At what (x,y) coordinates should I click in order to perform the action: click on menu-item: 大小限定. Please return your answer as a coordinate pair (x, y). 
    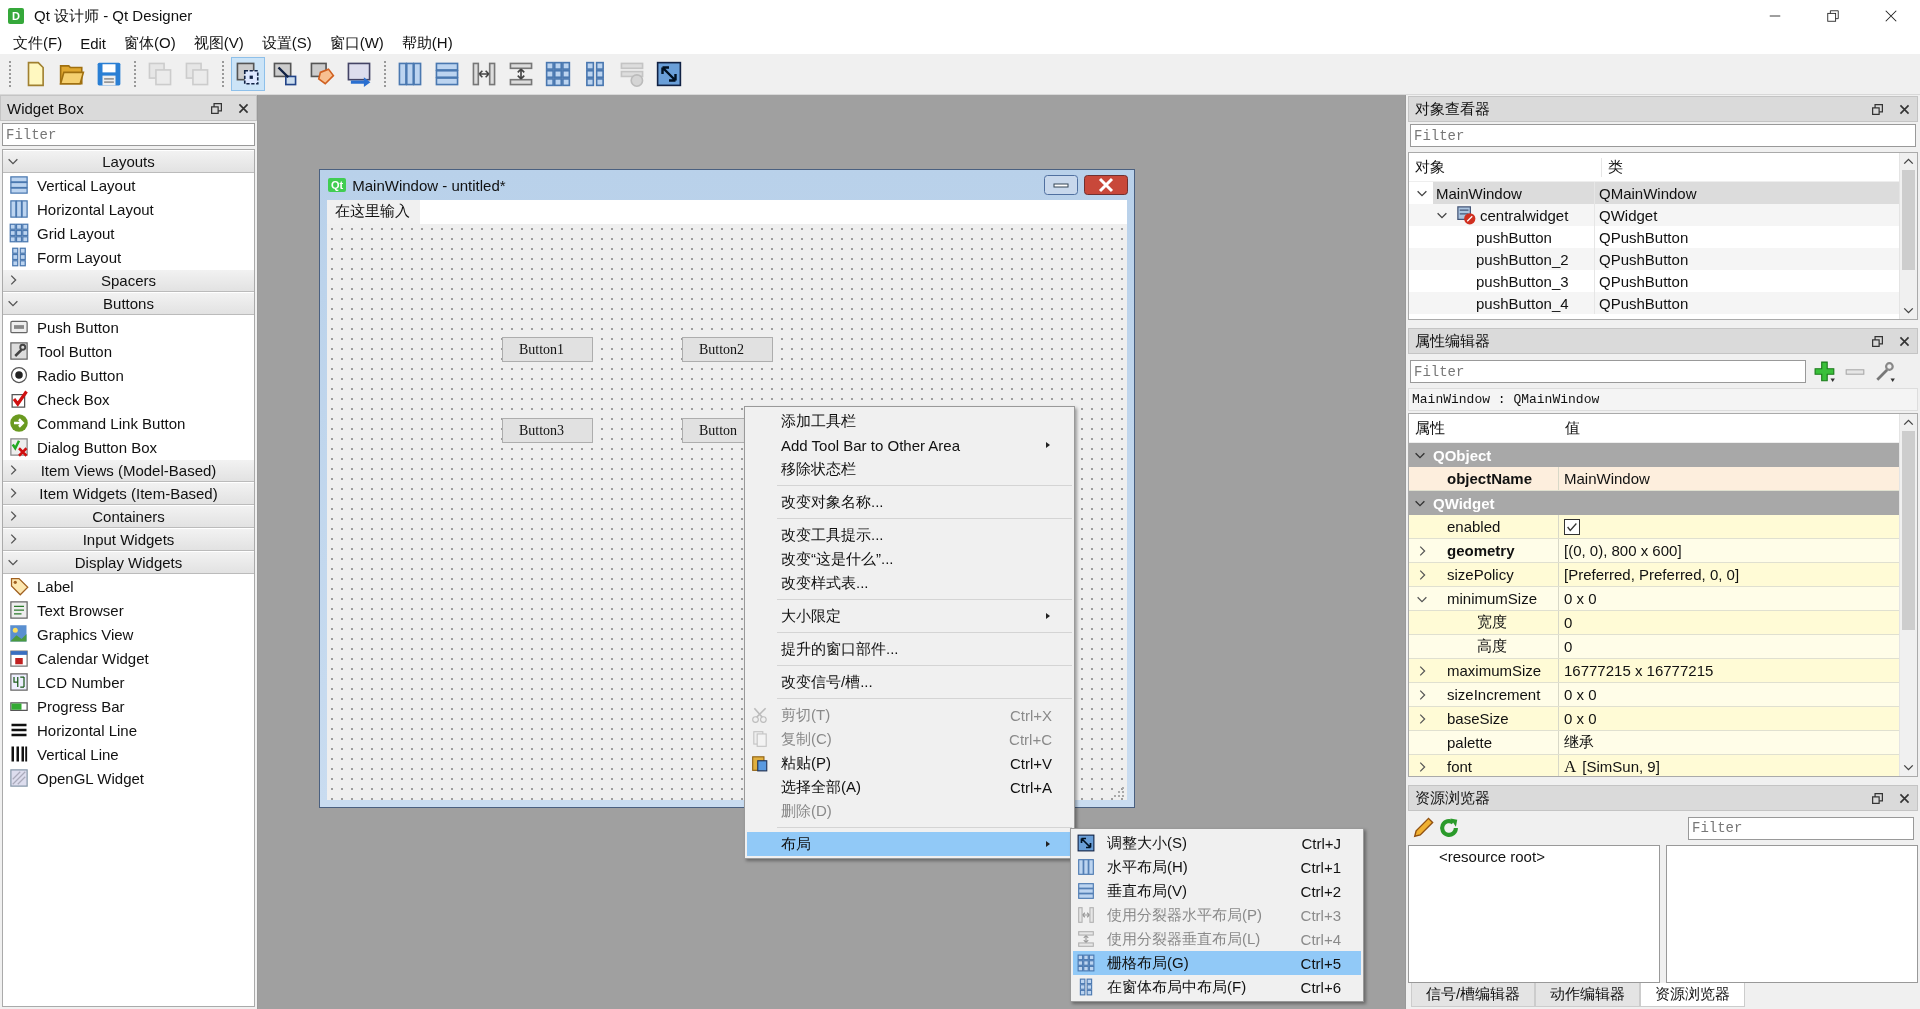
    Looking at the image, I should click on (909, 616).